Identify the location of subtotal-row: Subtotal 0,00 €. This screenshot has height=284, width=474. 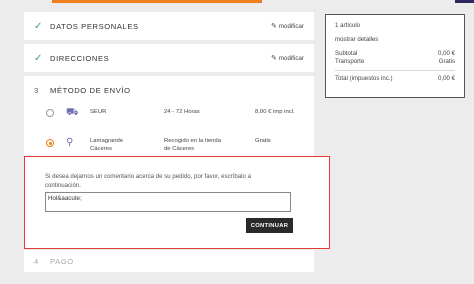
(395, 54).